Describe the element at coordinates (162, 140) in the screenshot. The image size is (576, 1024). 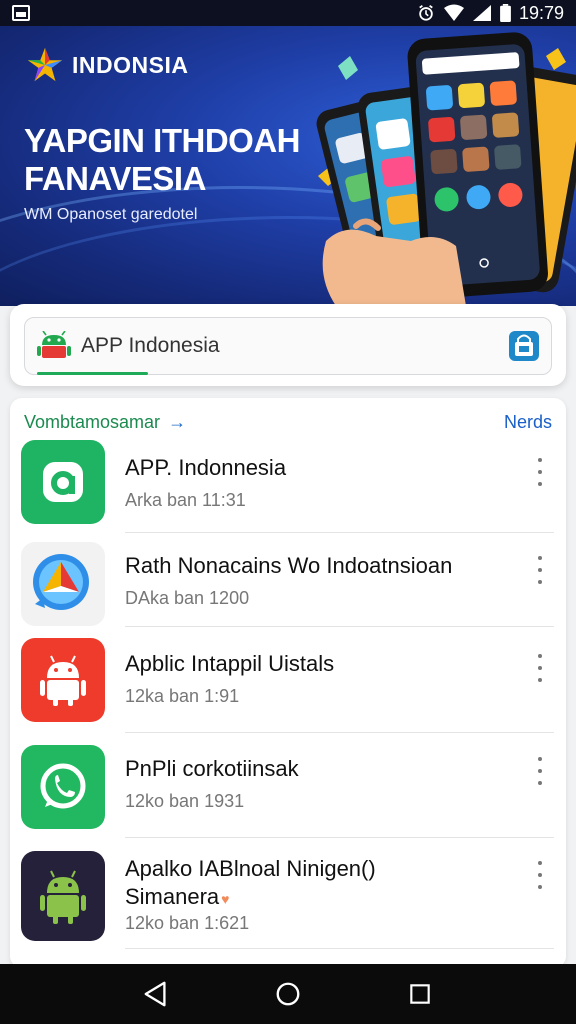
I see `headline-line-1: YAPGIN ITHDOAH` at that location.